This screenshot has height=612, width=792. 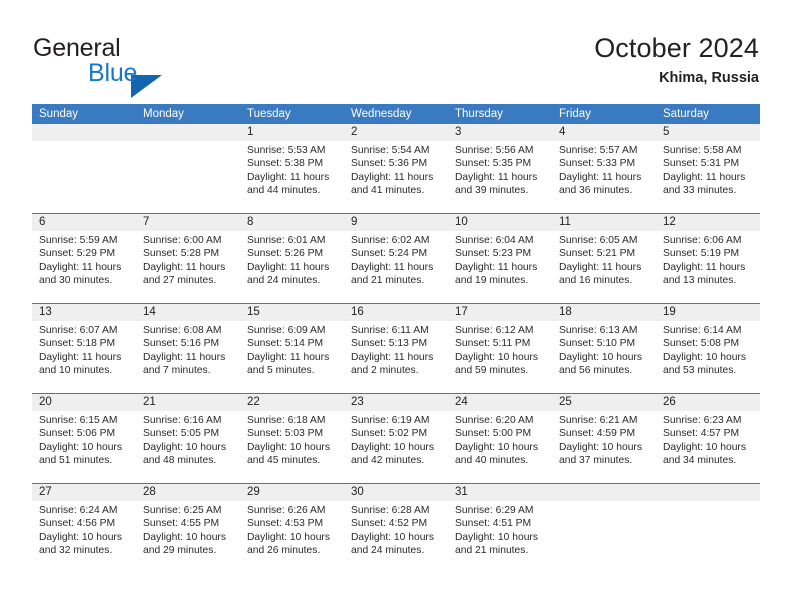 I want to click on day-number: 10, so click(x=500, y=222).